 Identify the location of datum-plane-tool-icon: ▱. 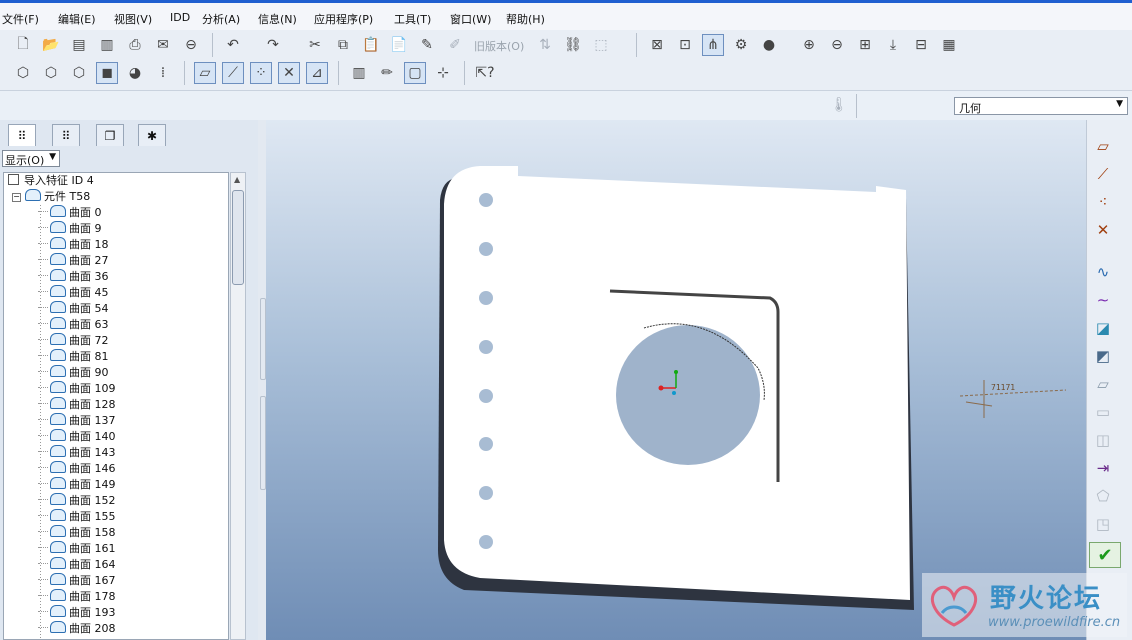
(1103, 146).